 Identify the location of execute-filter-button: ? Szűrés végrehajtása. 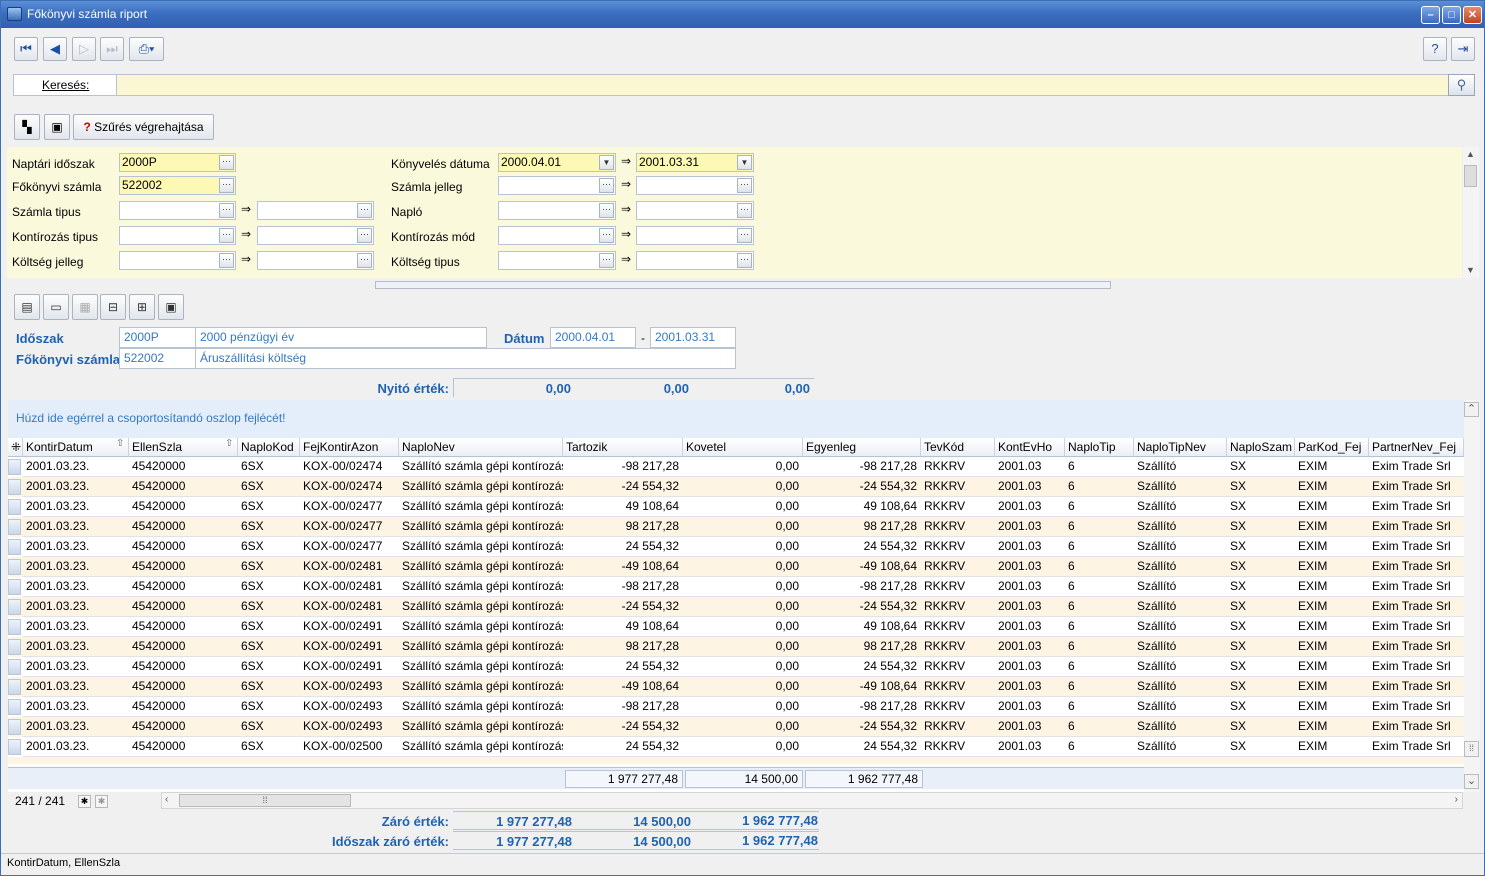
(143, 127).